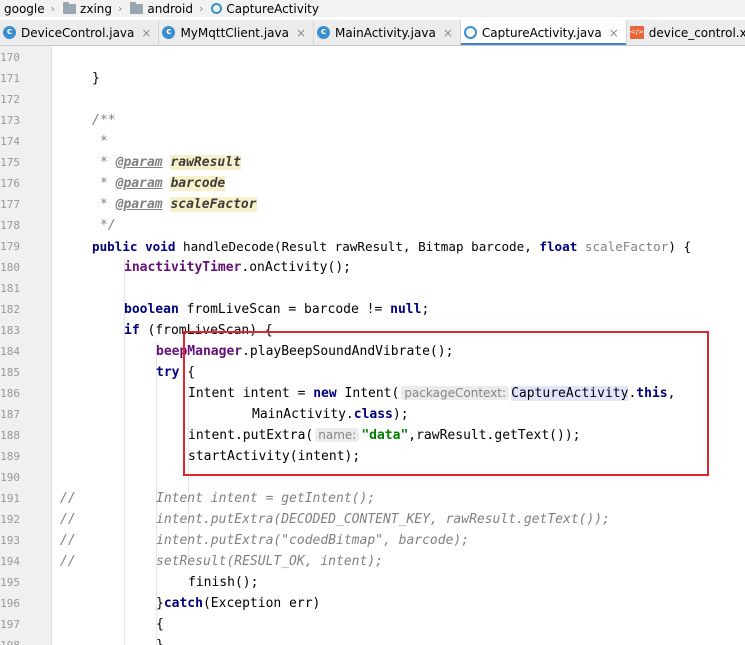 This screenshot has height=645, width=745. Describe the element at coordinates (10, 624) in the screenshot. I see `line-number: 197` at that location.